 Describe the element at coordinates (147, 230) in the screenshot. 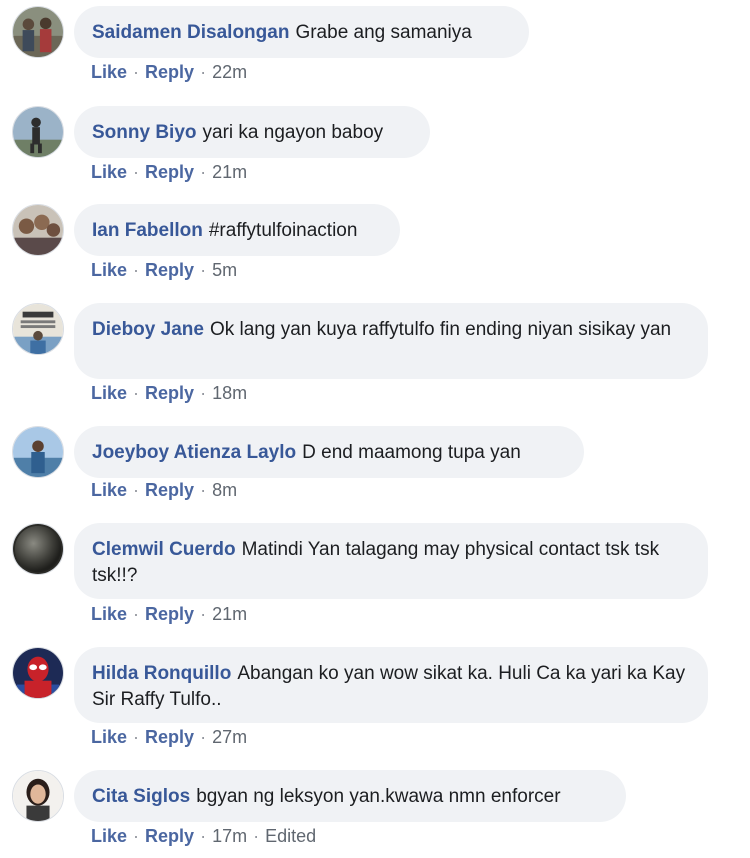

I see `comment-author: Ian Fabellon` at that location.